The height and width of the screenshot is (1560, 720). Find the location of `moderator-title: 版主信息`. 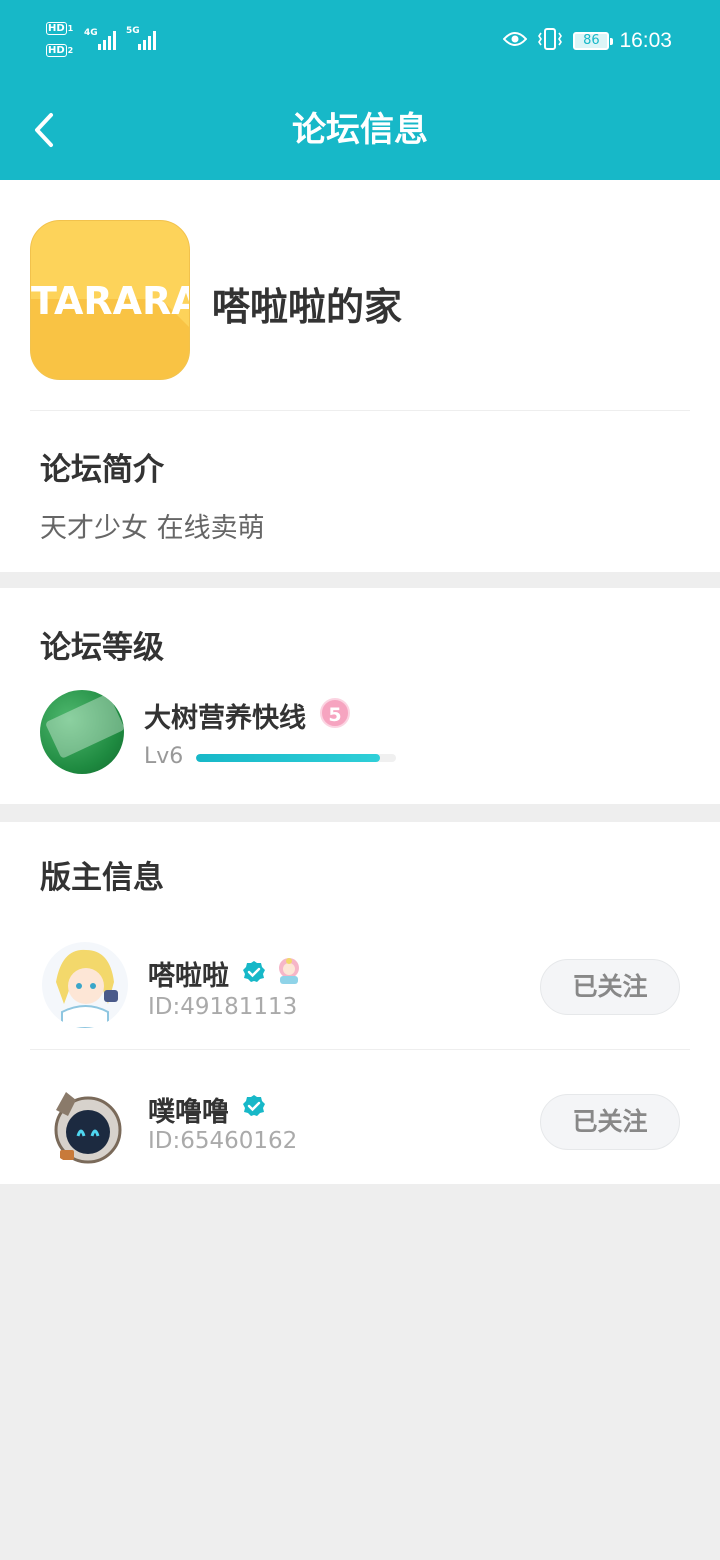

moderator-title: 版主信息 is located at coordinates (102, 878).